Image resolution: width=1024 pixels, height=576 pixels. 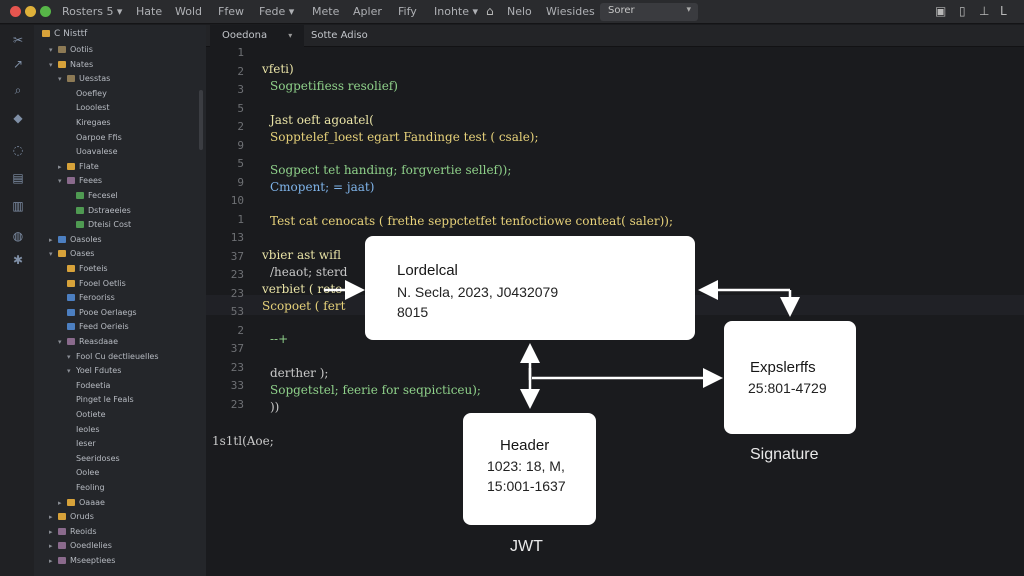 I want to click on node-title: Lordelcal, so click(x=427, y=270).